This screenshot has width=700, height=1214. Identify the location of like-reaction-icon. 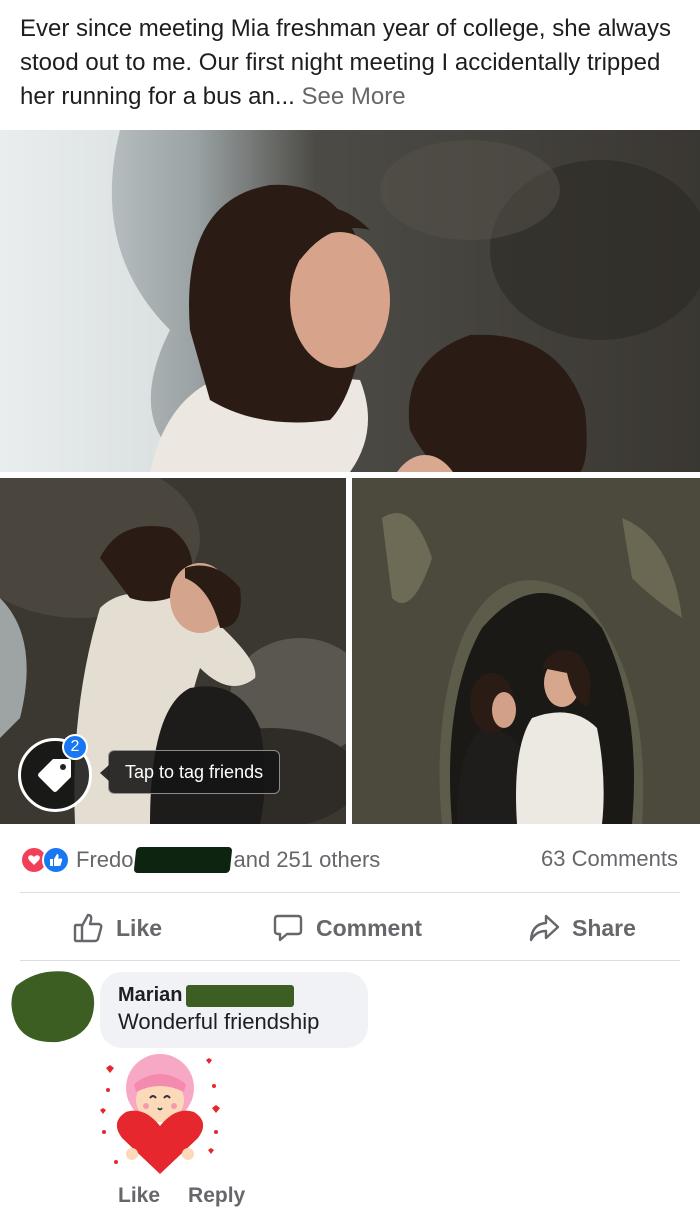
(56, 860).